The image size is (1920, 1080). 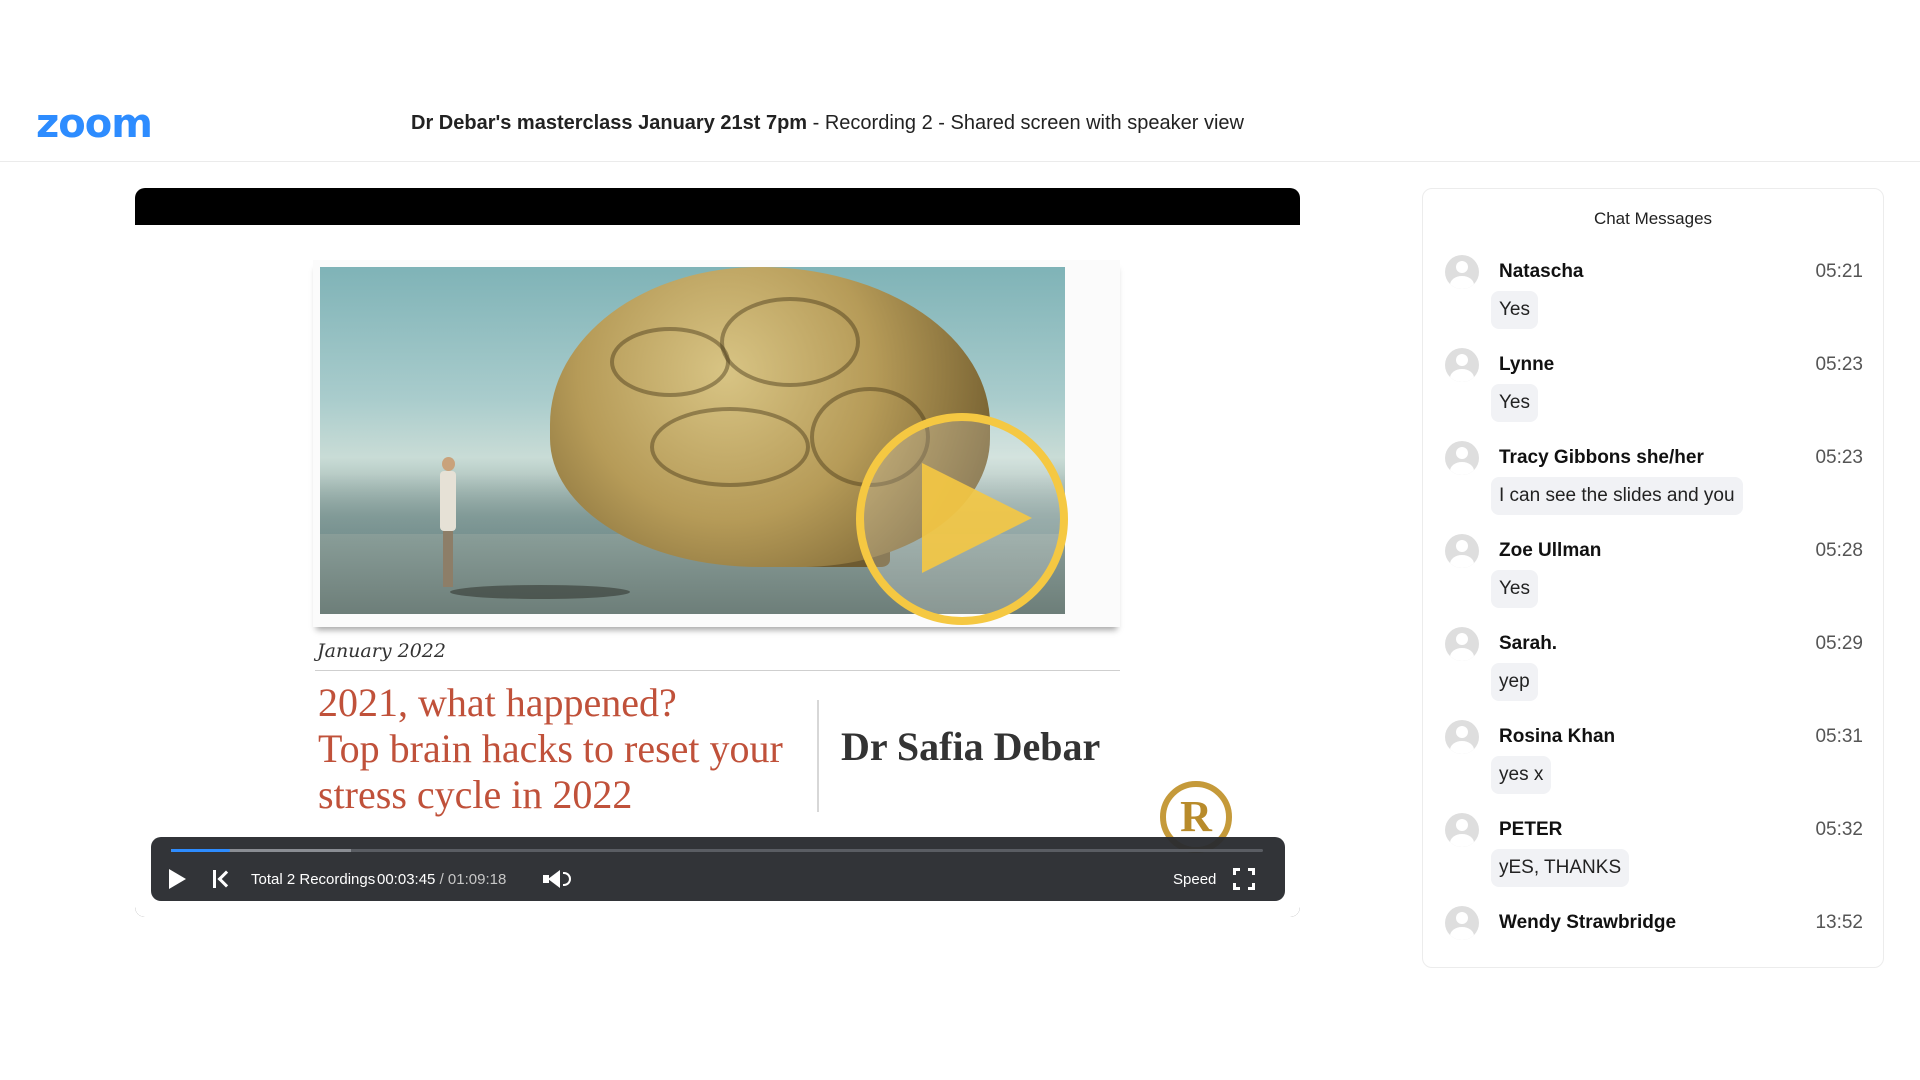 What do you see at coordinates (381, 651) in the screenshot?
I see `slide-date: January 2022` at bounding box center [381, 651].